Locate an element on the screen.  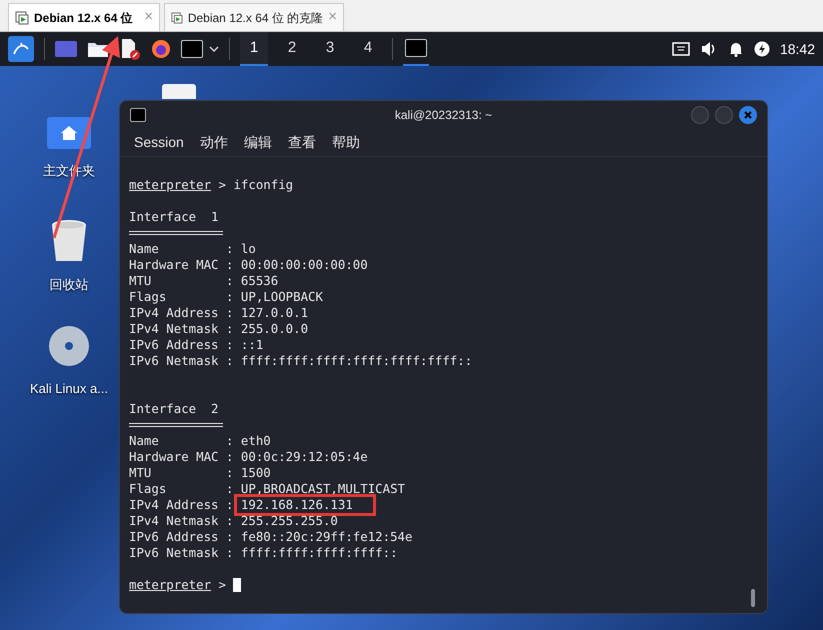
power-icon is located at coordinates (762, 49).